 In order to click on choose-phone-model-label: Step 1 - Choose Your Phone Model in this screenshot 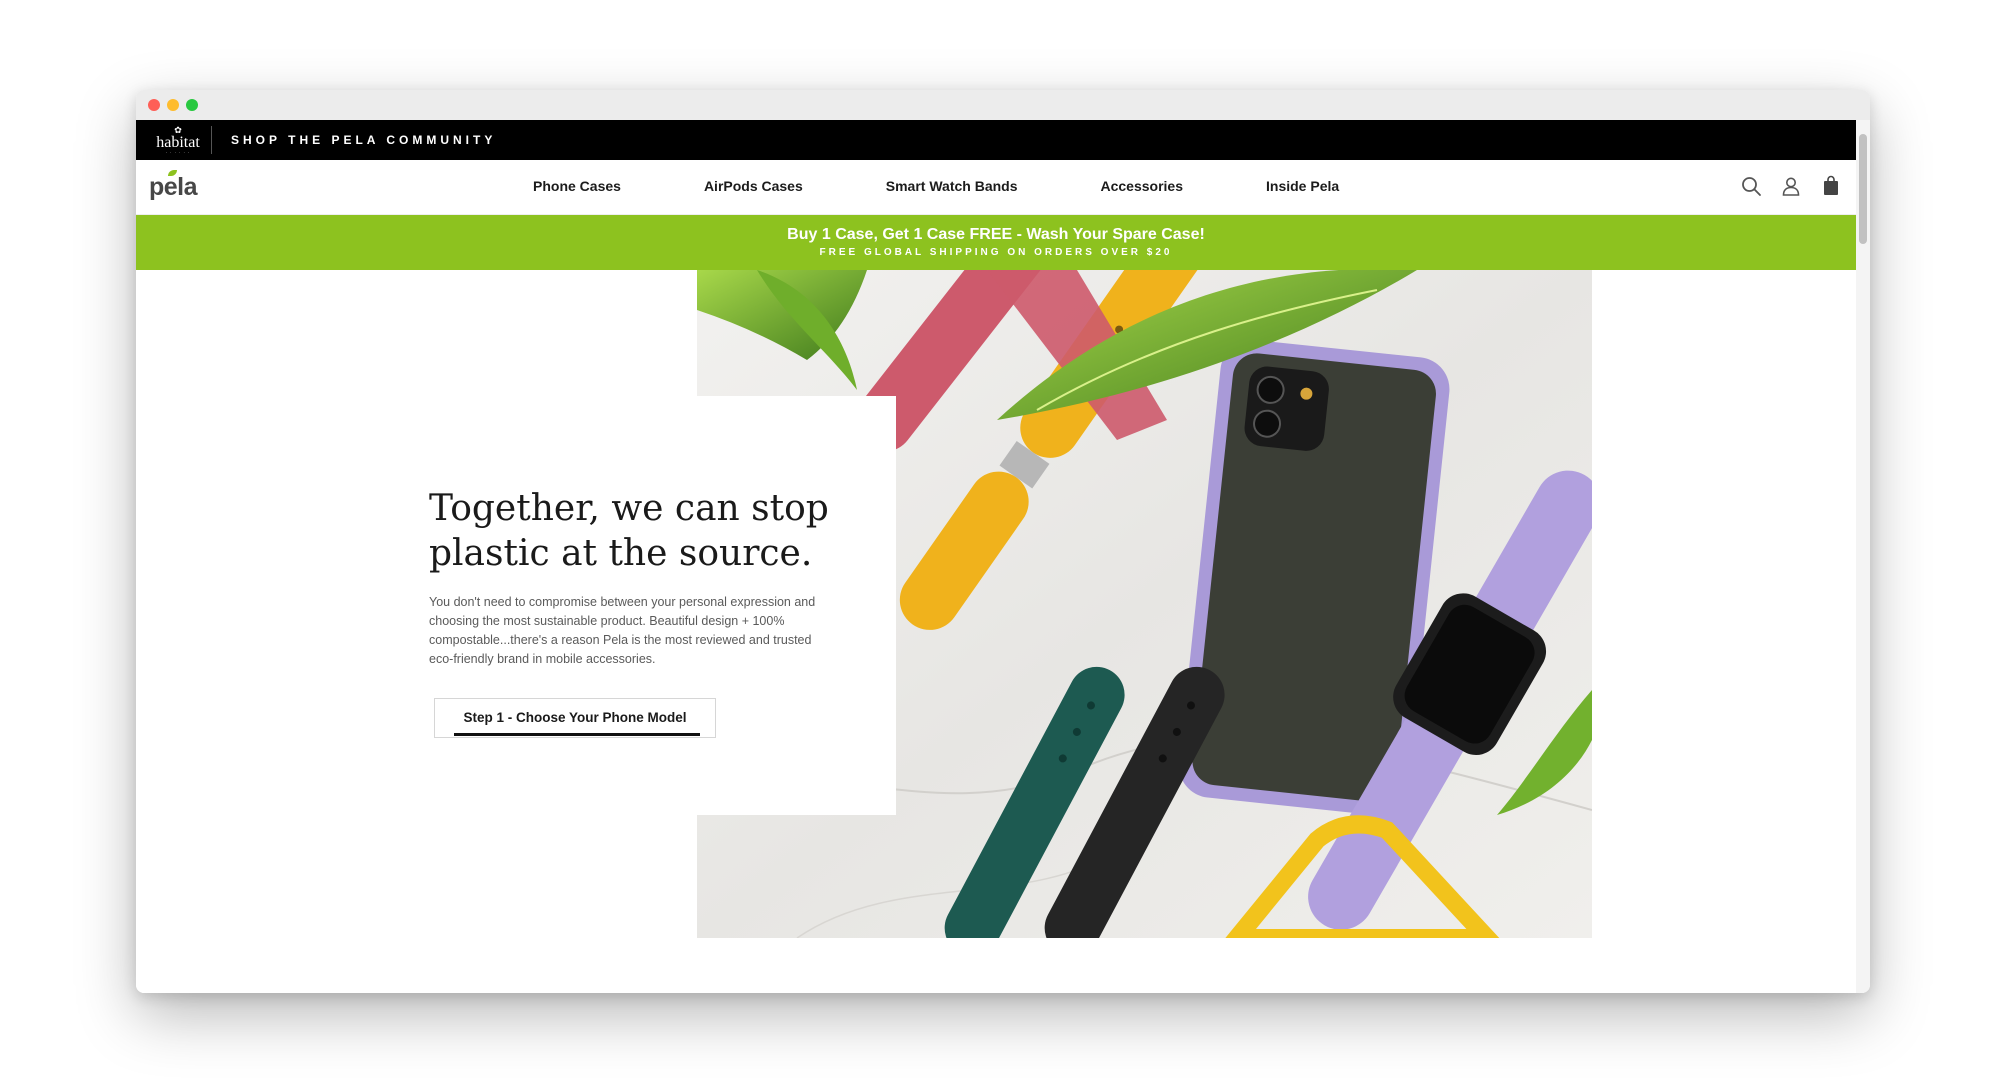, I will do `click(575, 717)`.